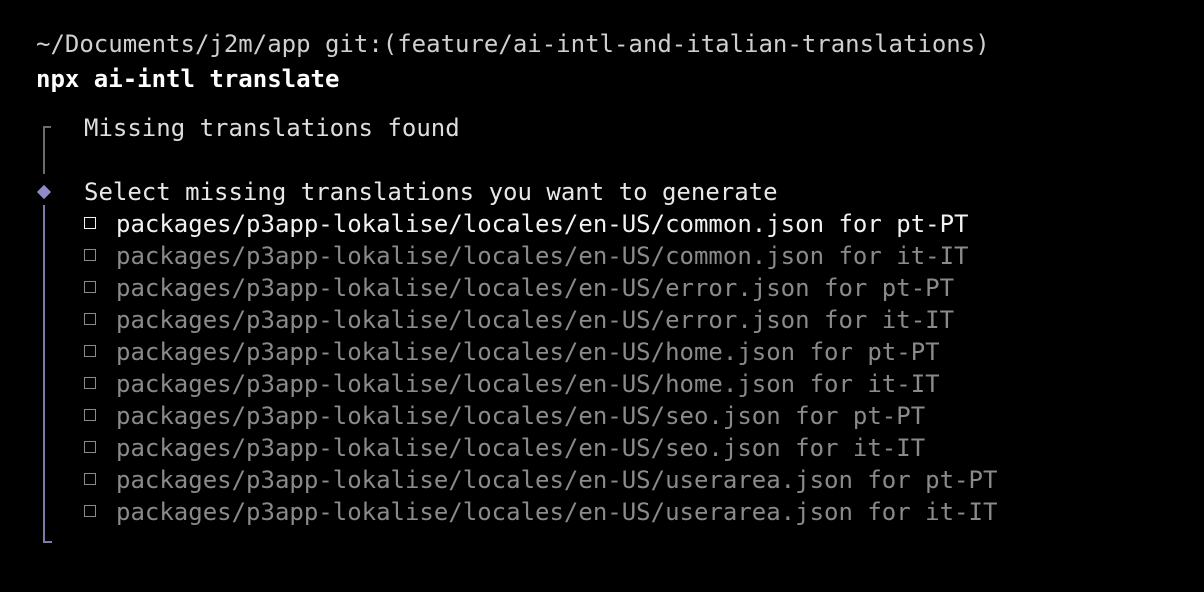 This screenshot has height=592, width=1204. What do you see at coordinates (44, 374) in the screenshot?
I see `prompt-guide-bar` at bounding box center [44, 374].